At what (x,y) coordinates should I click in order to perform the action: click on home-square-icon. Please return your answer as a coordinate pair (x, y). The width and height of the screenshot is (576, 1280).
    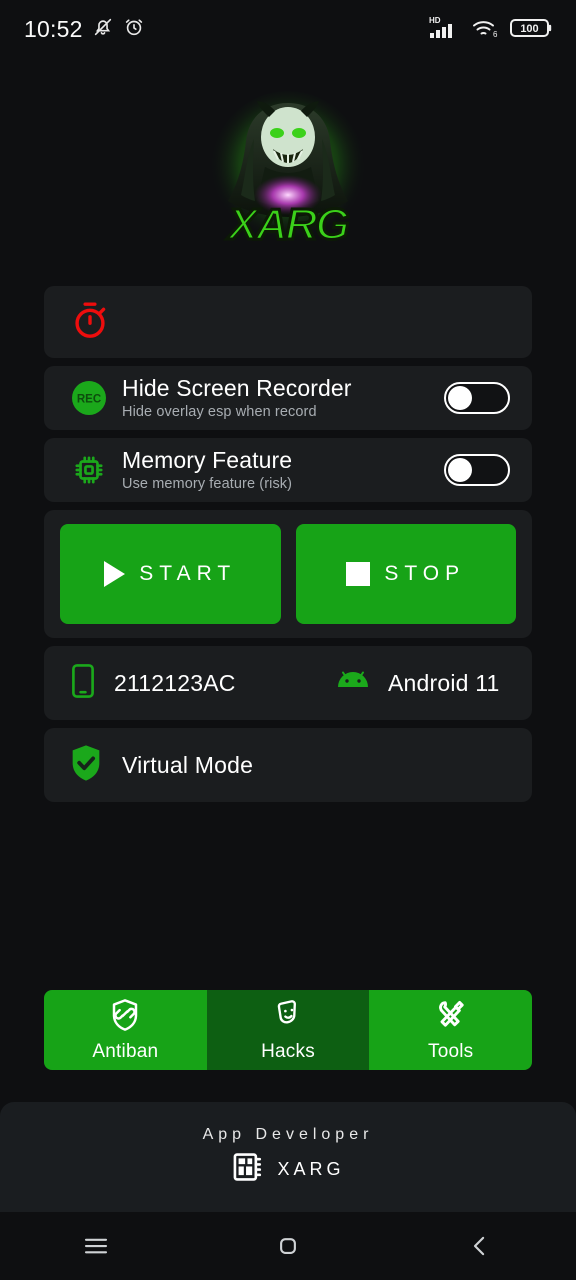
    Looking at the image, I should click on (288, 1246).